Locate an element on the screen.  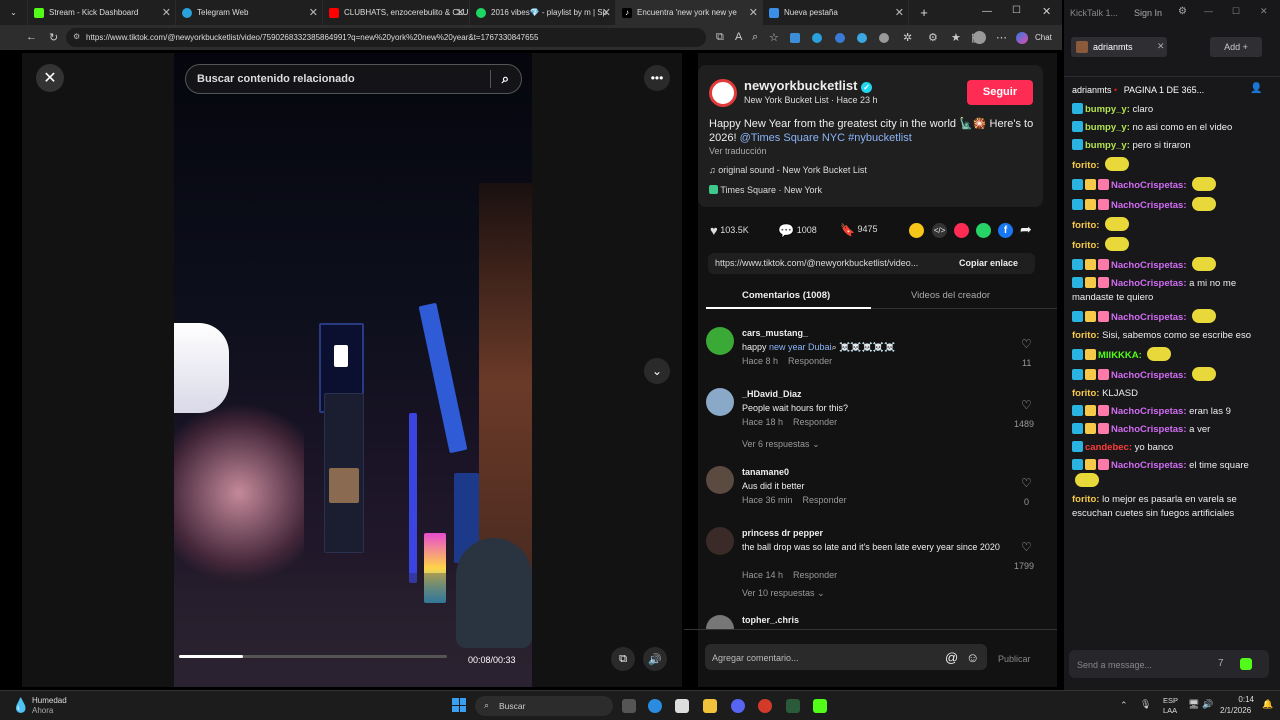
comment-search-link: new year Dubai is located at coordinates (800, 347).